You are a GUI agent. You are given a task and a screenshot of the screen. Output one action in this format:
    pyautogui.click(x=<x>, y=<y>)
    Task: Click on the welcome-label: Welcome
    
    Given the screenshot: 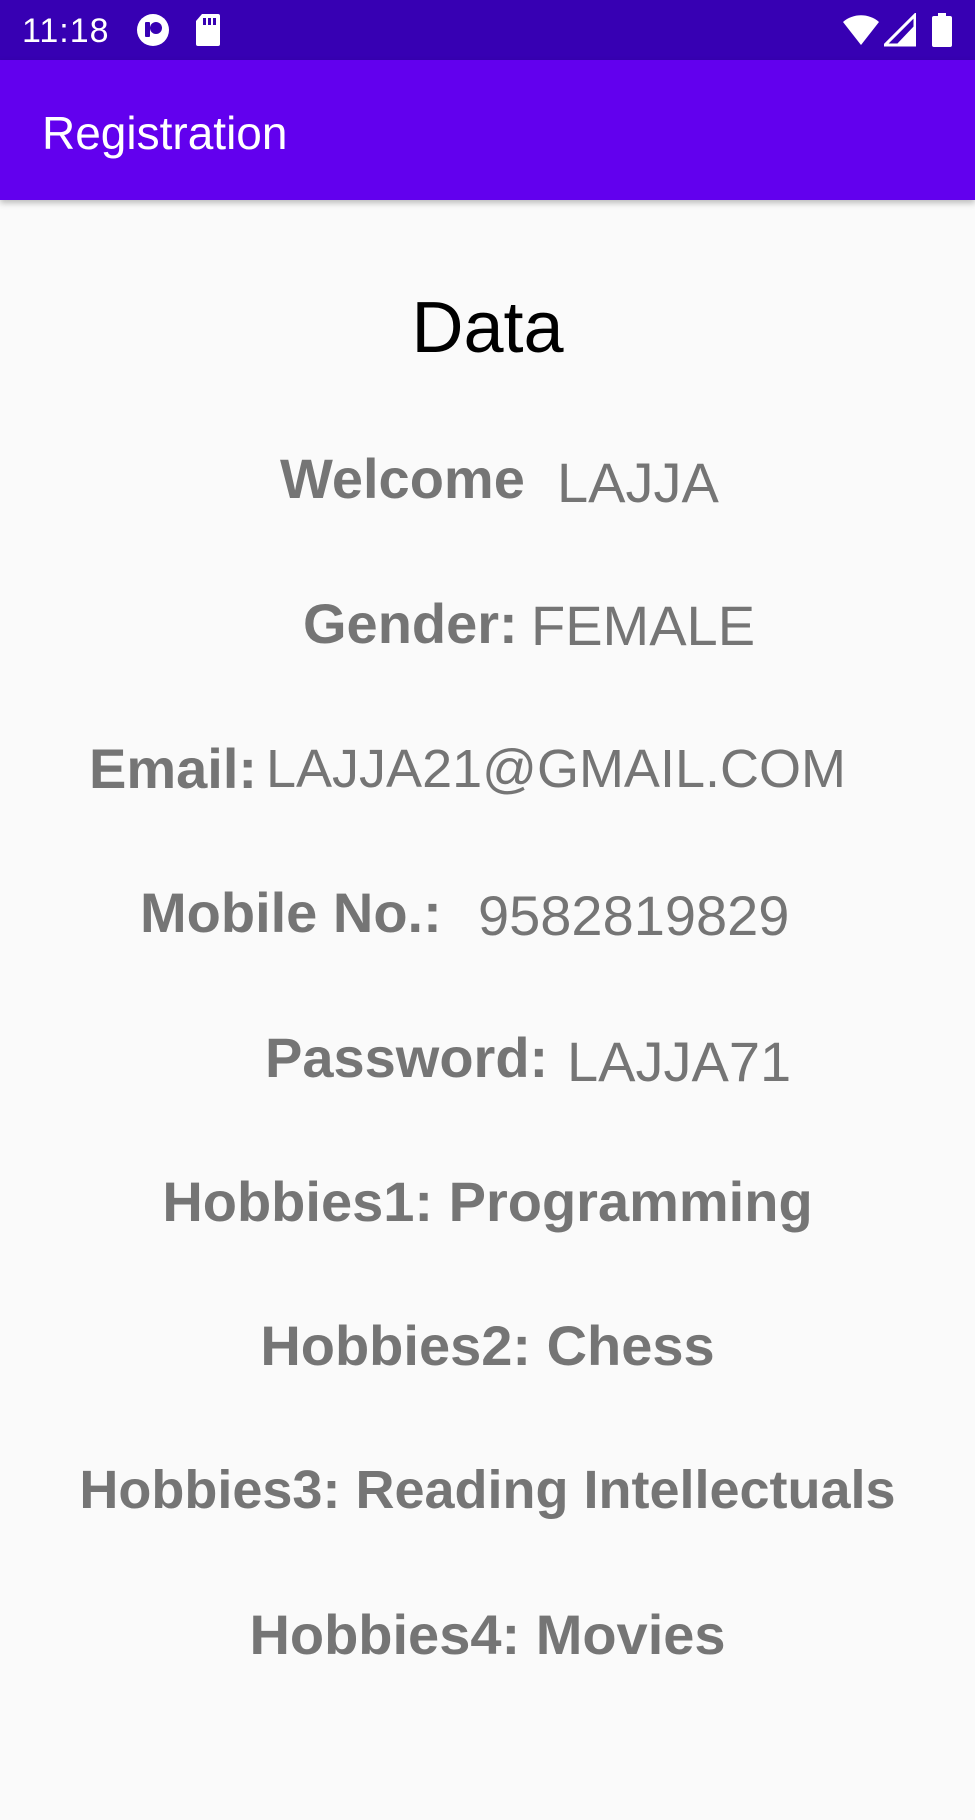 What is the action you would take?
    pyautogui.click(x=402, y=478)
    